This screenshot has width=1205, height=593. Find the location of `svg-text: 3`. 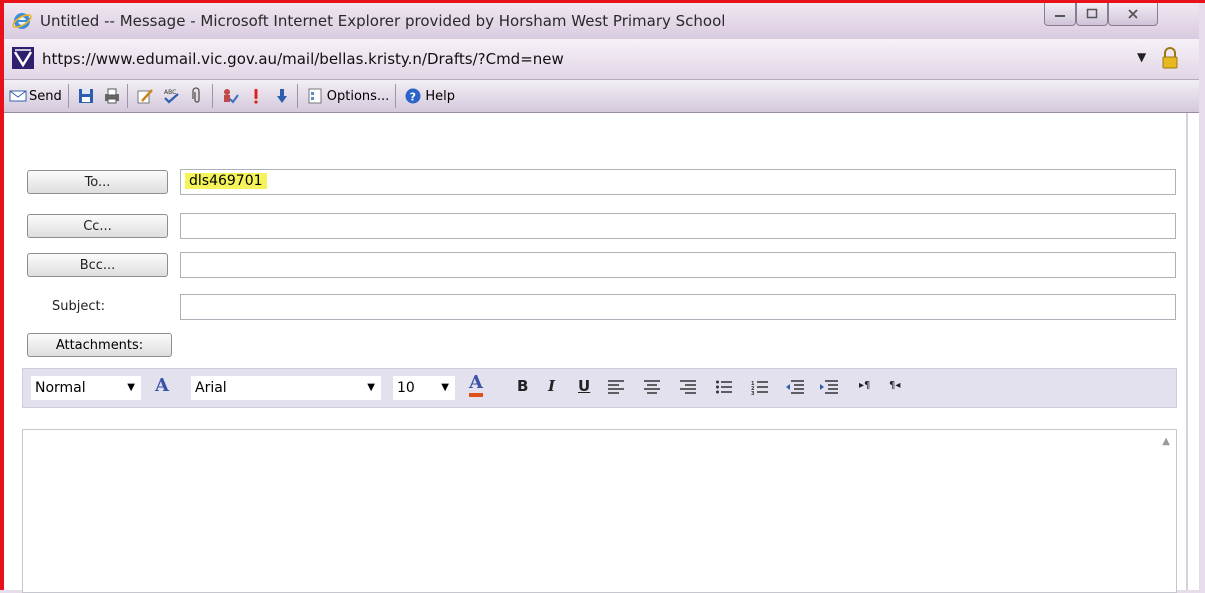

svg-text: 3 is located at coordinates (753, 393).